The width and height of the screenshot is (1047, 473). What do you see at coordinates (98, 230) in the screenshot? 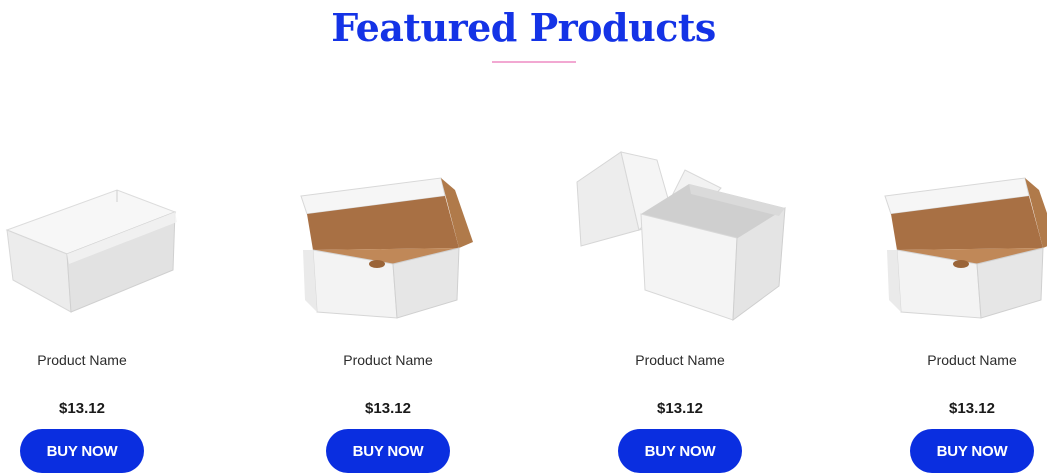
I see `closed-white-box-image` at bounding box center [98, 230].